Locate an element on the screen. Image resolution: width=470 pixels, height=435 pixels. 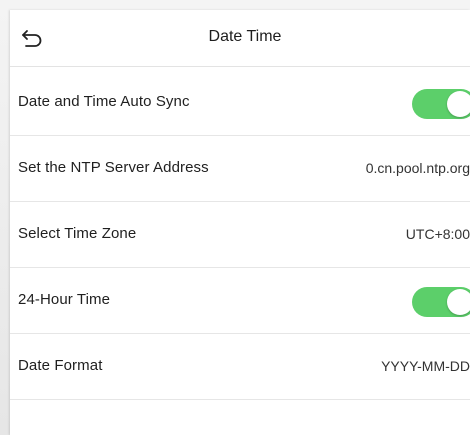
auto-sync-toggle is located at coordinates (441, 104).